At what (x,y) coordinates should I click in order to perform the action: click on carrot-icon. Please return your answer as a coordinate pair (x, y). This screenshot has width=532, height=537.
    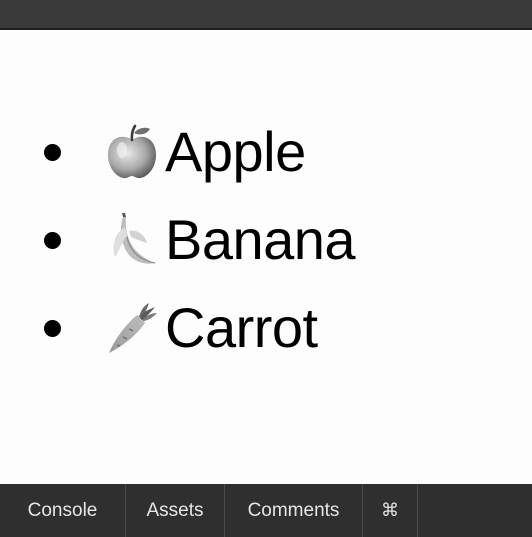
    Looking at the image, I should click on (132, 328).